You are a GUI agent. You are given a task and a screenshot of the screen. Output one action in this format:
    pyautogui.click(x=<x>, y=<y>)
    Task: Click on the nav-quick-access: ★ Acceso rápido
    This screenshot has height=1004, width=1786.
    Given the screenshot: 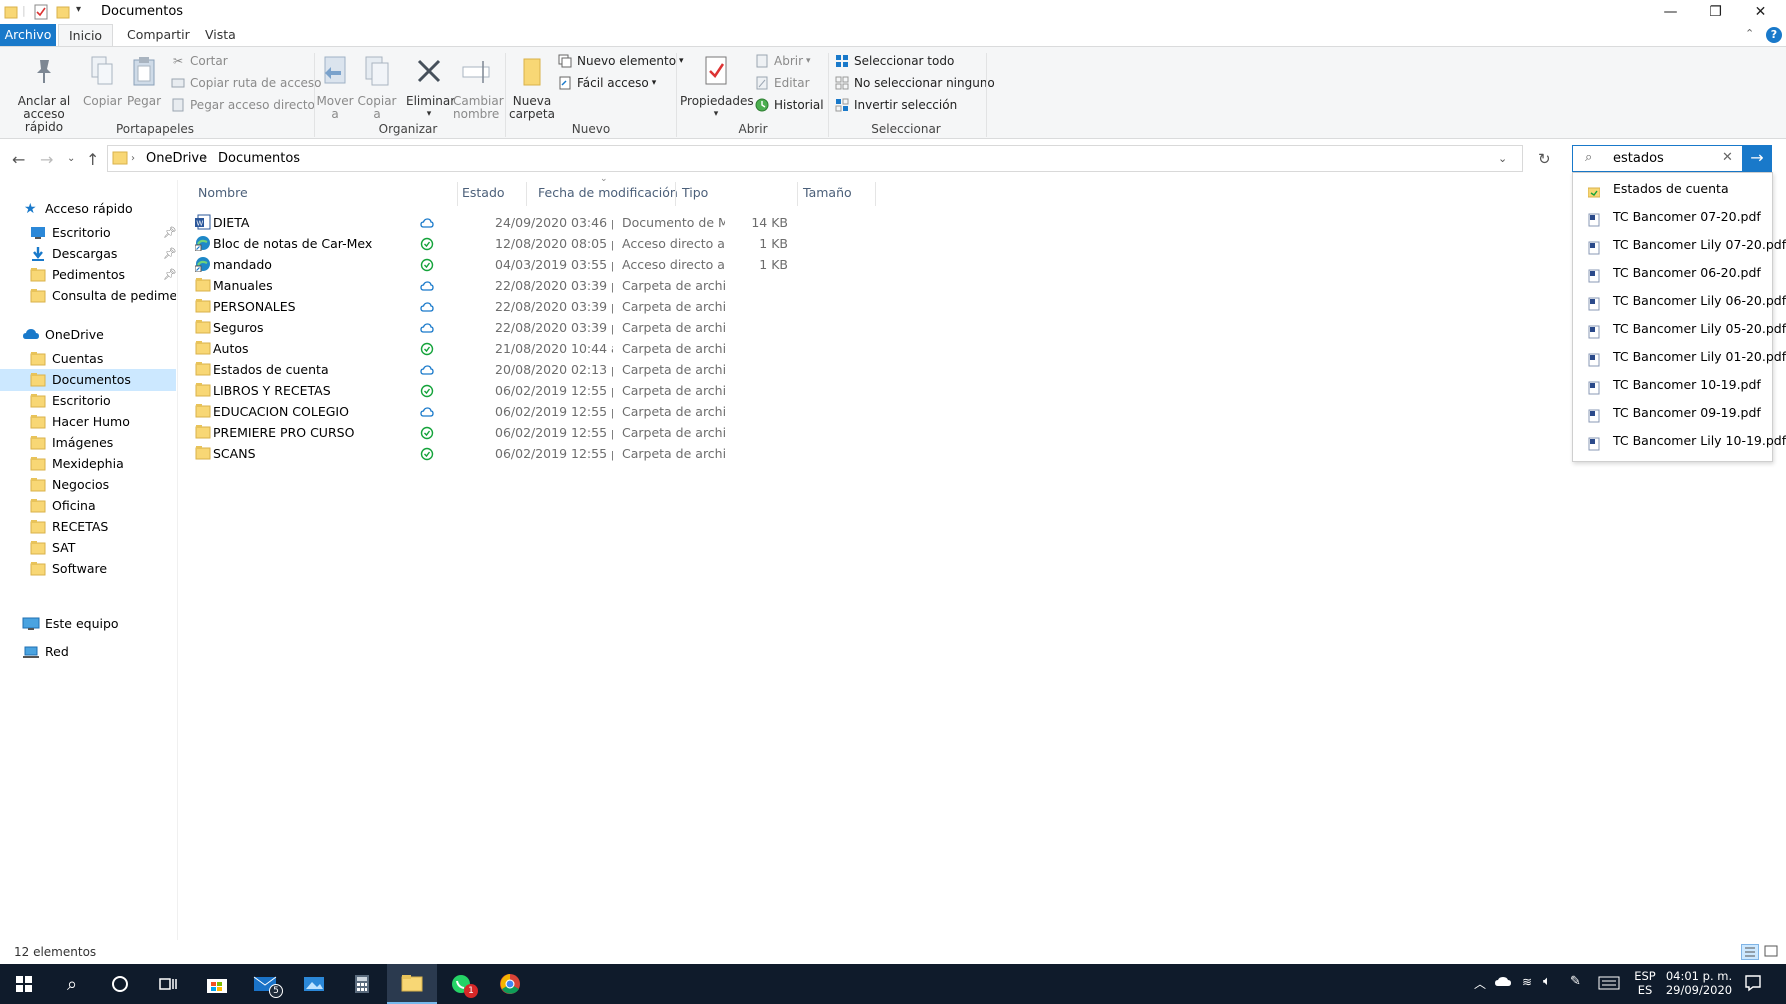 What is the action you would take?
    pyautogui.click(x=88, y=209)
    